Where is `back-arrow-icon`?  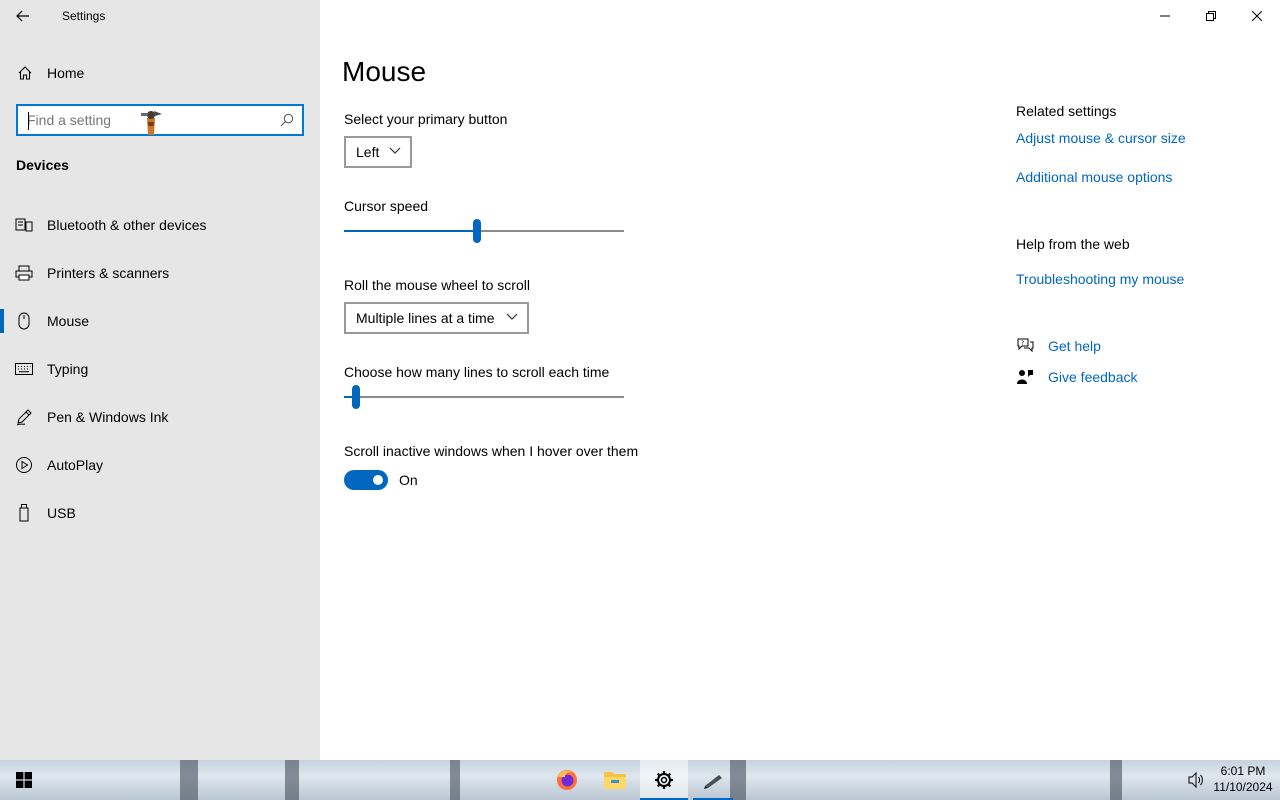
back-arrow-icon is located at coordinates (22, 16).